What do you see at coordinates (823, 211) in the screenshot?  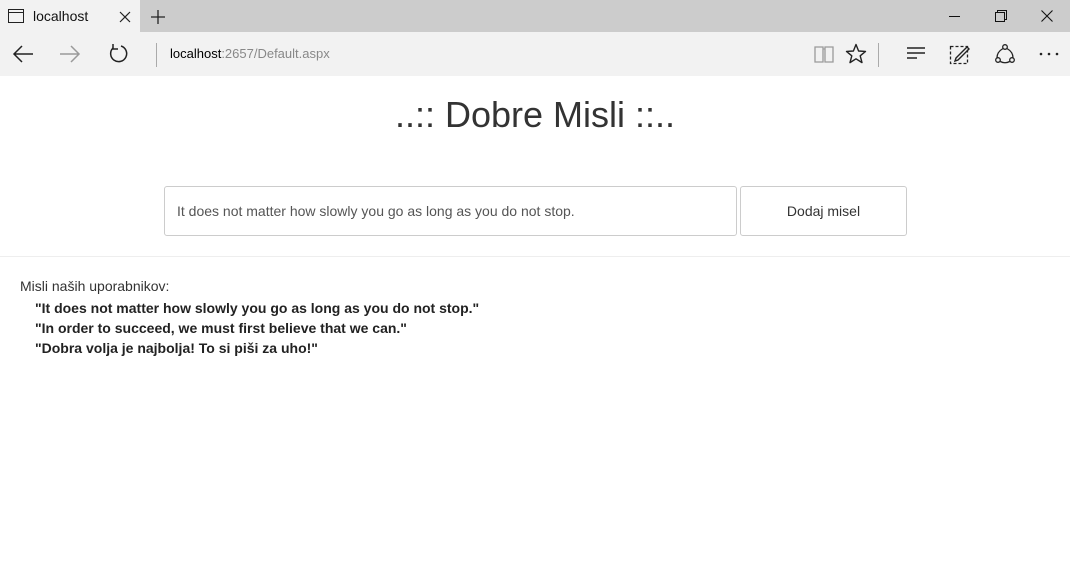 I see `add-thought-button: Dodaj misel` at bounding box center [823, 211].